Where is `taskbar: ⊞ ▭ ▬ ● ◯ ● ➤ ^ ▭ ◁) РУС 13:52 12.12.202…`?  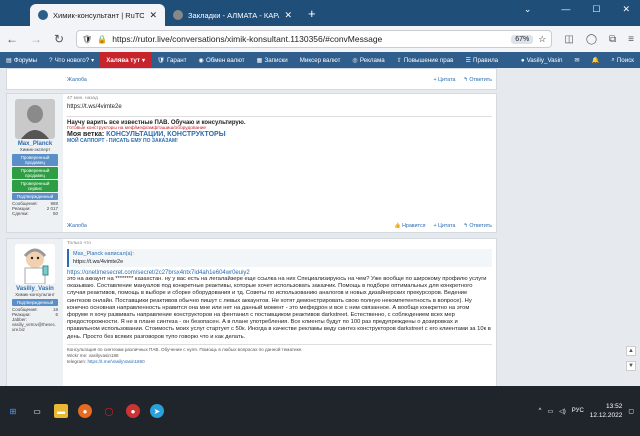
taskbar: ⊞ ▭ ▬ ● ◯ ● ➤ ^ ▭ ◁) РУС 13:52 12.12.202… is located at coordinates (320, 411).